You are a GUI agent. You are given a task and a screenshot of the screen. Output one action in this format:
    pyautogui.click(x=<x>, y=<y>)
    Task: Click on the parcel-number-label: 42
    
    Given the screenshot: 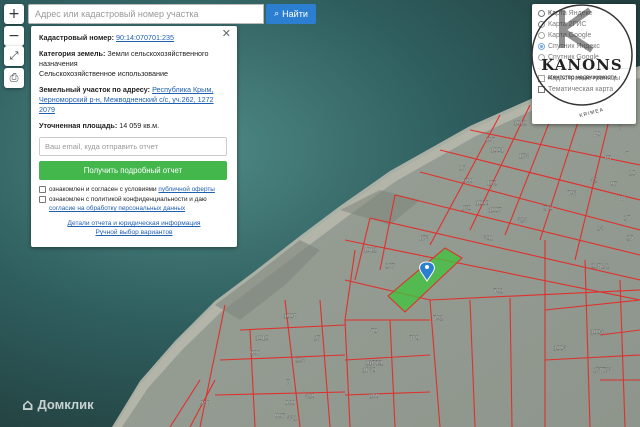 What is the action you would take?
    pyautogui.click(x=594, y=181)
    